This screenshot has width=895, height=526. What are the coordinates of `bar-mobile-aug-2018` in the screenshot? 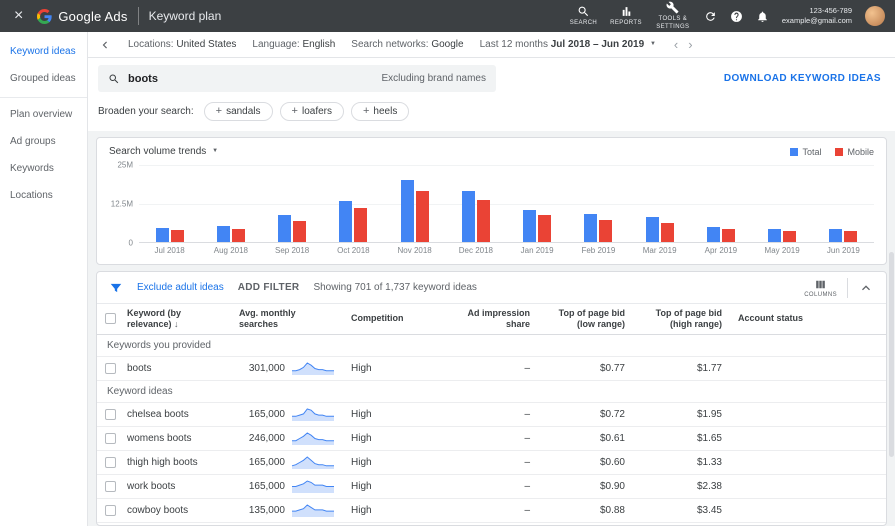 It's located at (238, 235).